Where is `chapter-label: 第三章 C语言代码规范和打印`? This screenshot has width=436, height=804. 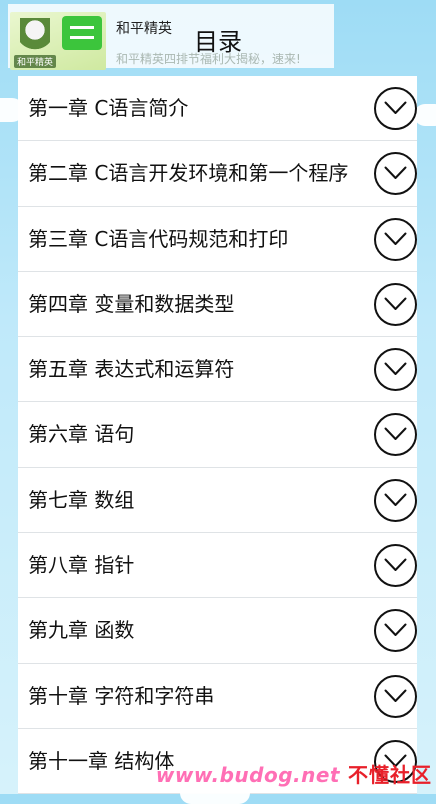
chapter-label: 第三章 C语言代码规范和打印 is located at coordinates (190, 239).